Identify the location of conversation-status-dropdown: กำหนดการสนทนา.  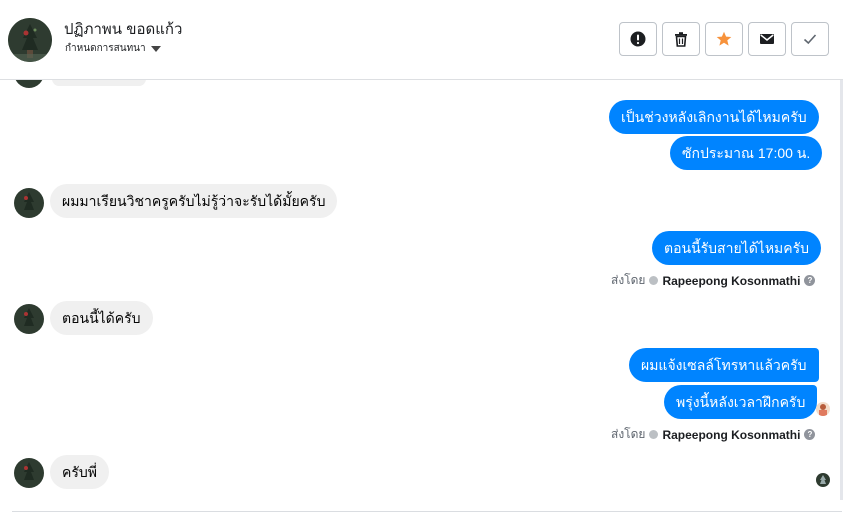
(113, 48).